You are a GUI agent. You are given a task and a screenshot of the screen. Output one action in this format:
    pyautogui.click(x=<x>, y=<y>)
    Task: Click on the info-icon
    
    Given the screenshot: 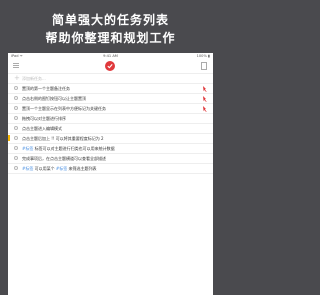 What is the action you would take?
    pyautogui.click(x=204, y=66)
    